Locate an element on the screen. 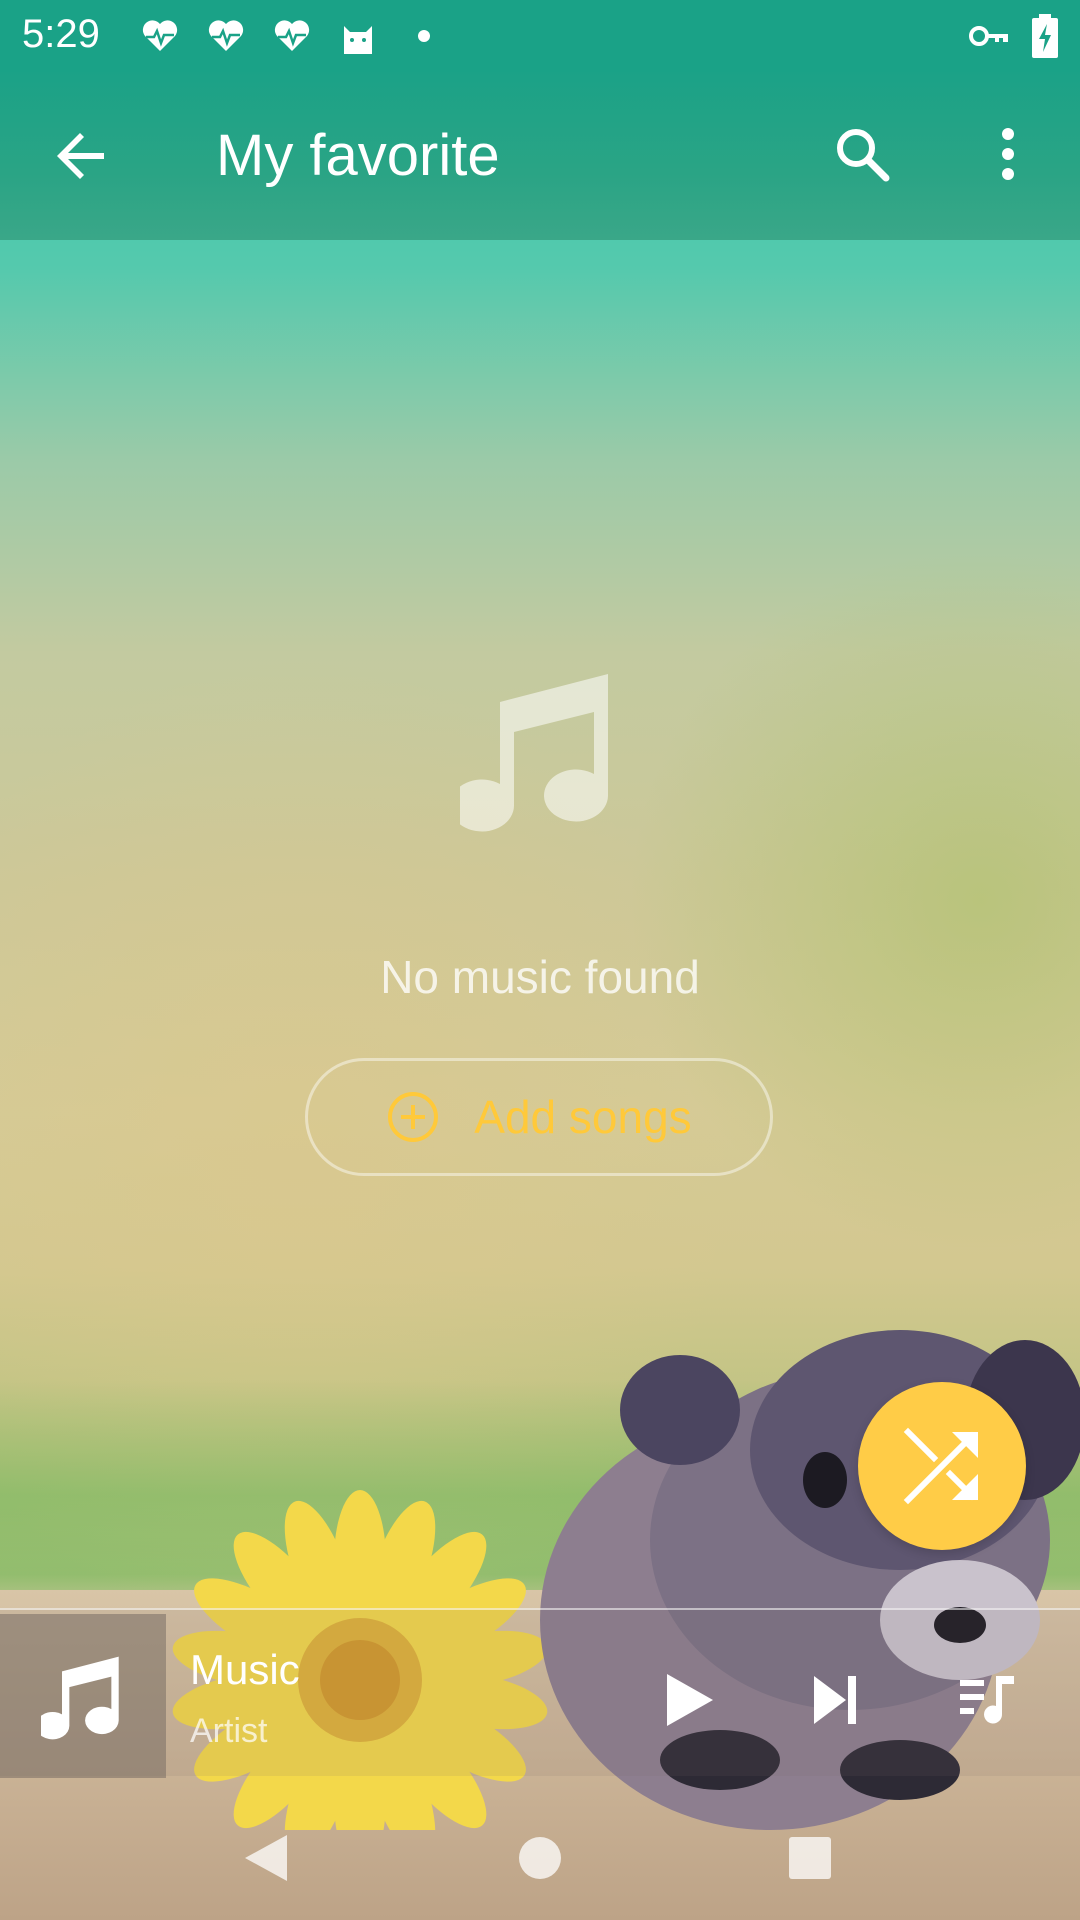 Image resolution: width=1080 pixels, height=1920 pixels. nav-home-button is located at coordinates (540, 1858).